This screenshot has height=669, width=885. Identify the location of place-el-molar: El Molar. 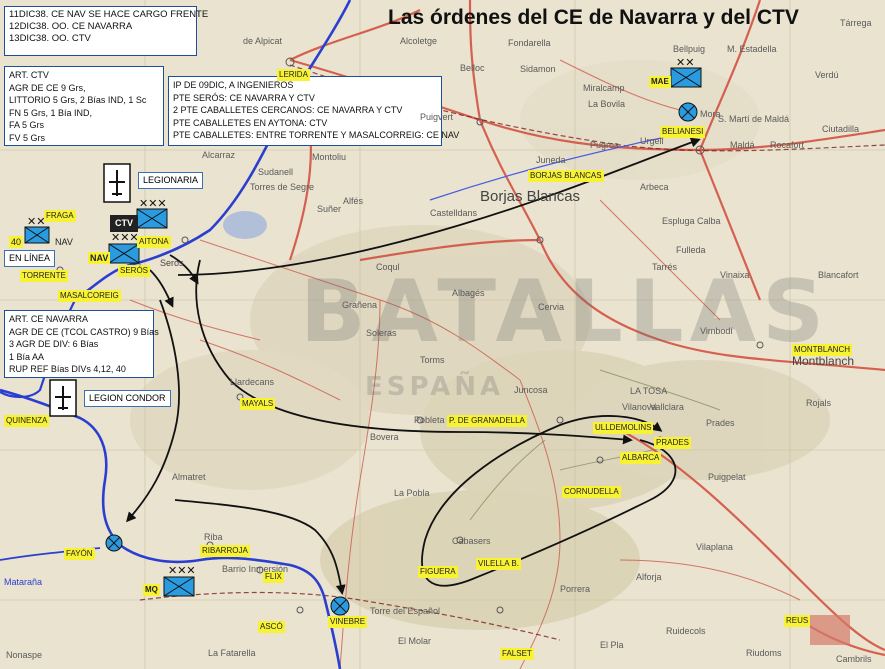
(415, 641).